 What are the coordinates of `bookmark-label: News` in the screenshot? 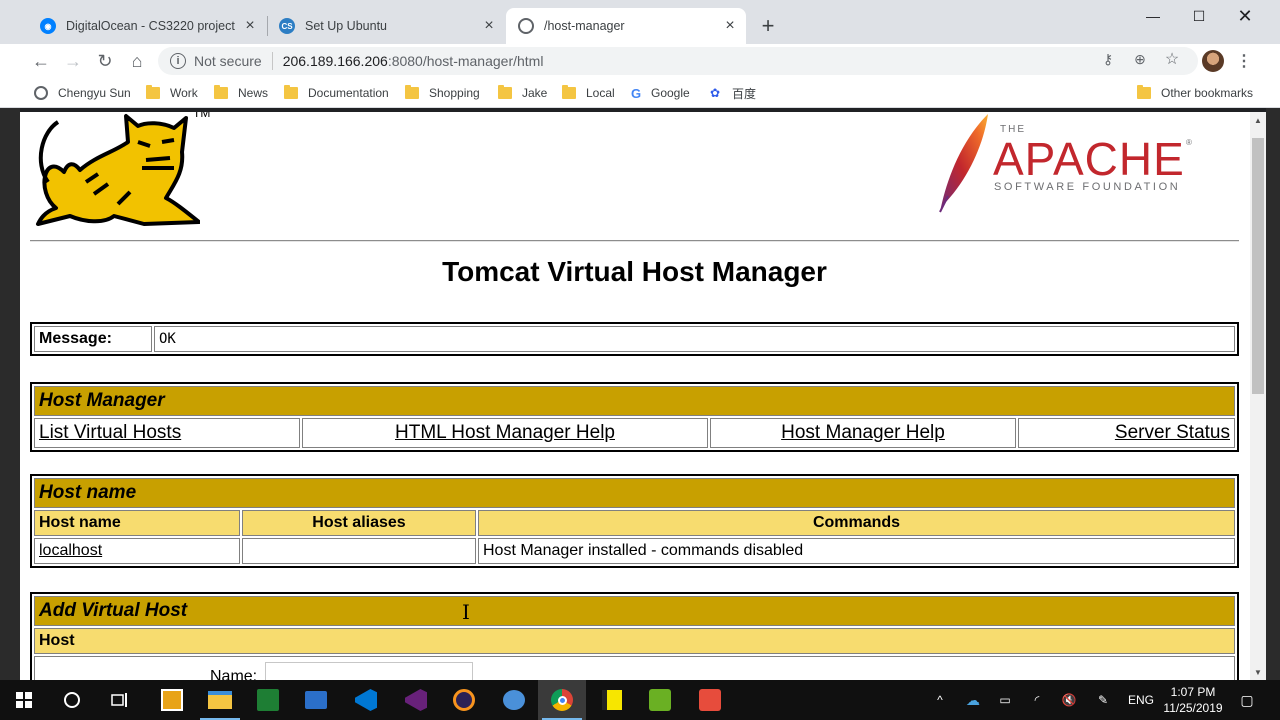 It's located at (253, 93).